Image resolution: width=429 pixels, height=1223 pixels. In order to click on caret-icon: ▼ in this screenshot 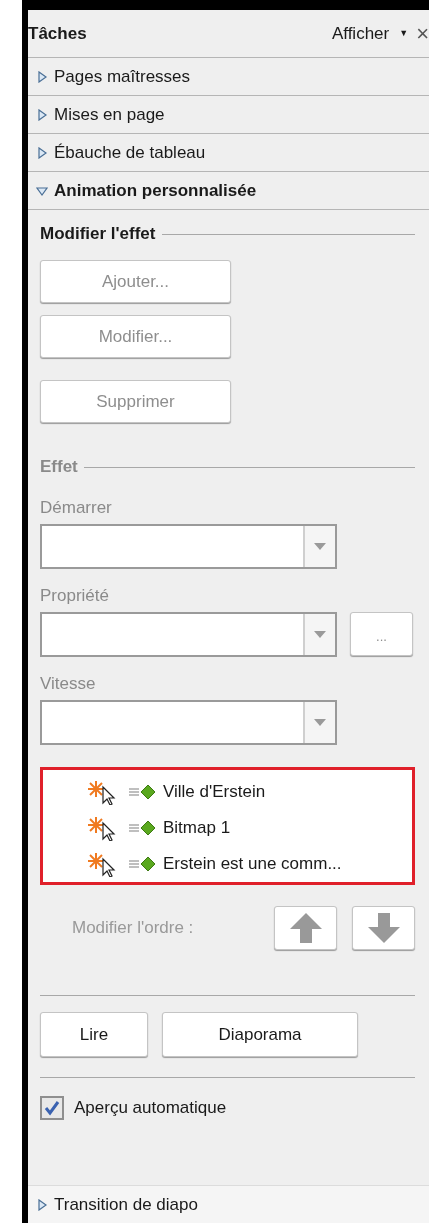, I will do `click(404, 33)`.